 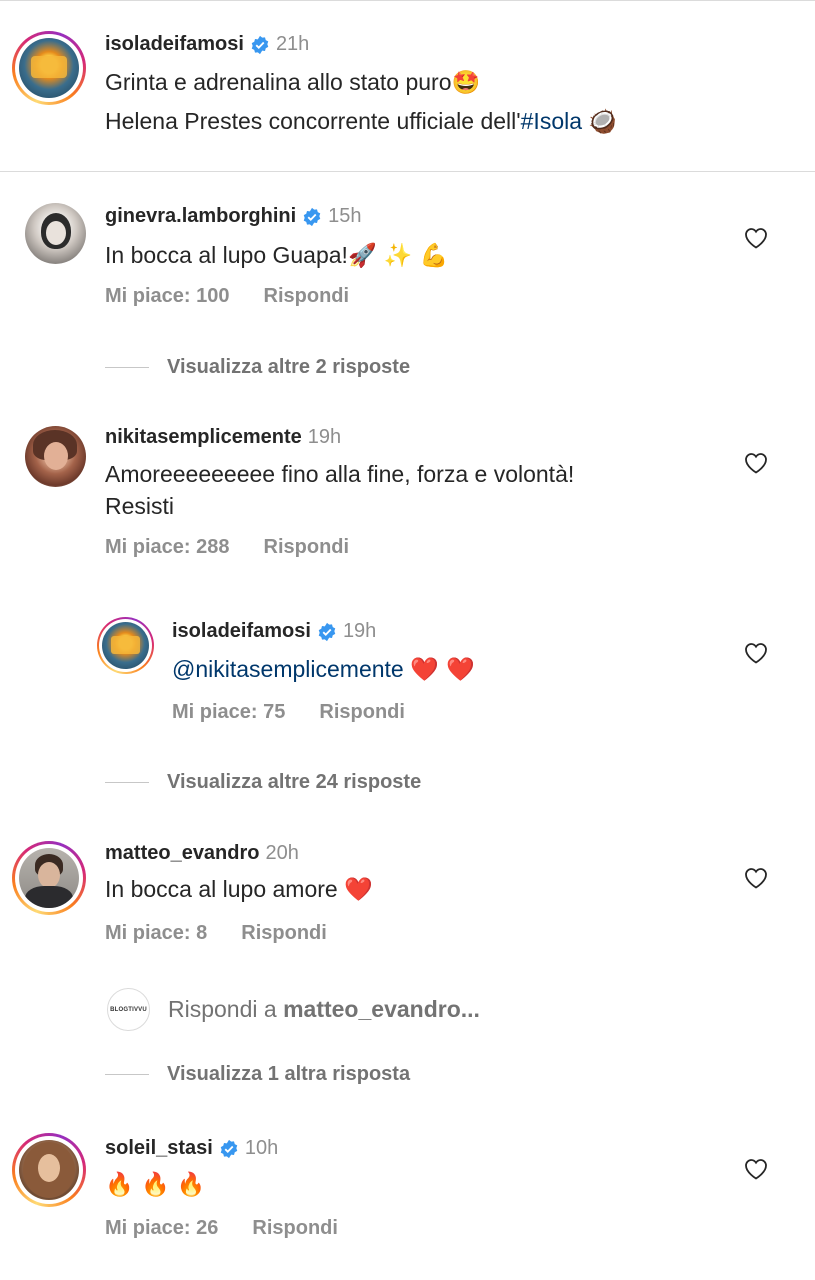 I want to click on comment-header: soleil_stasi 10h, so click(x=191, y=1148).